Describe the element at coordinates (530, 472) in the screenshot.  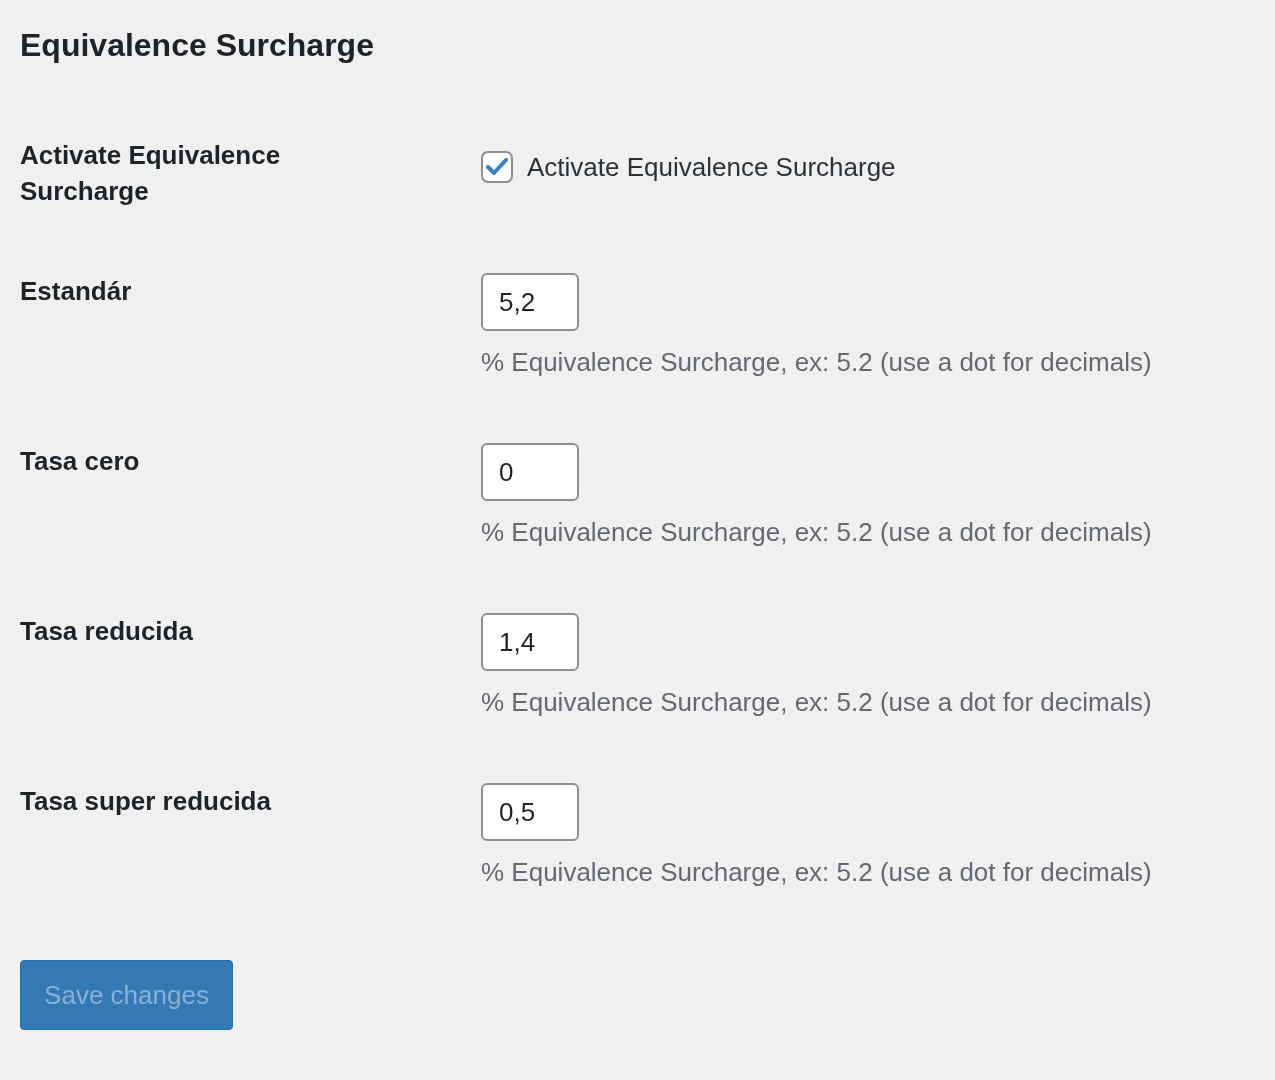
I see `input-field: 0` at that location.